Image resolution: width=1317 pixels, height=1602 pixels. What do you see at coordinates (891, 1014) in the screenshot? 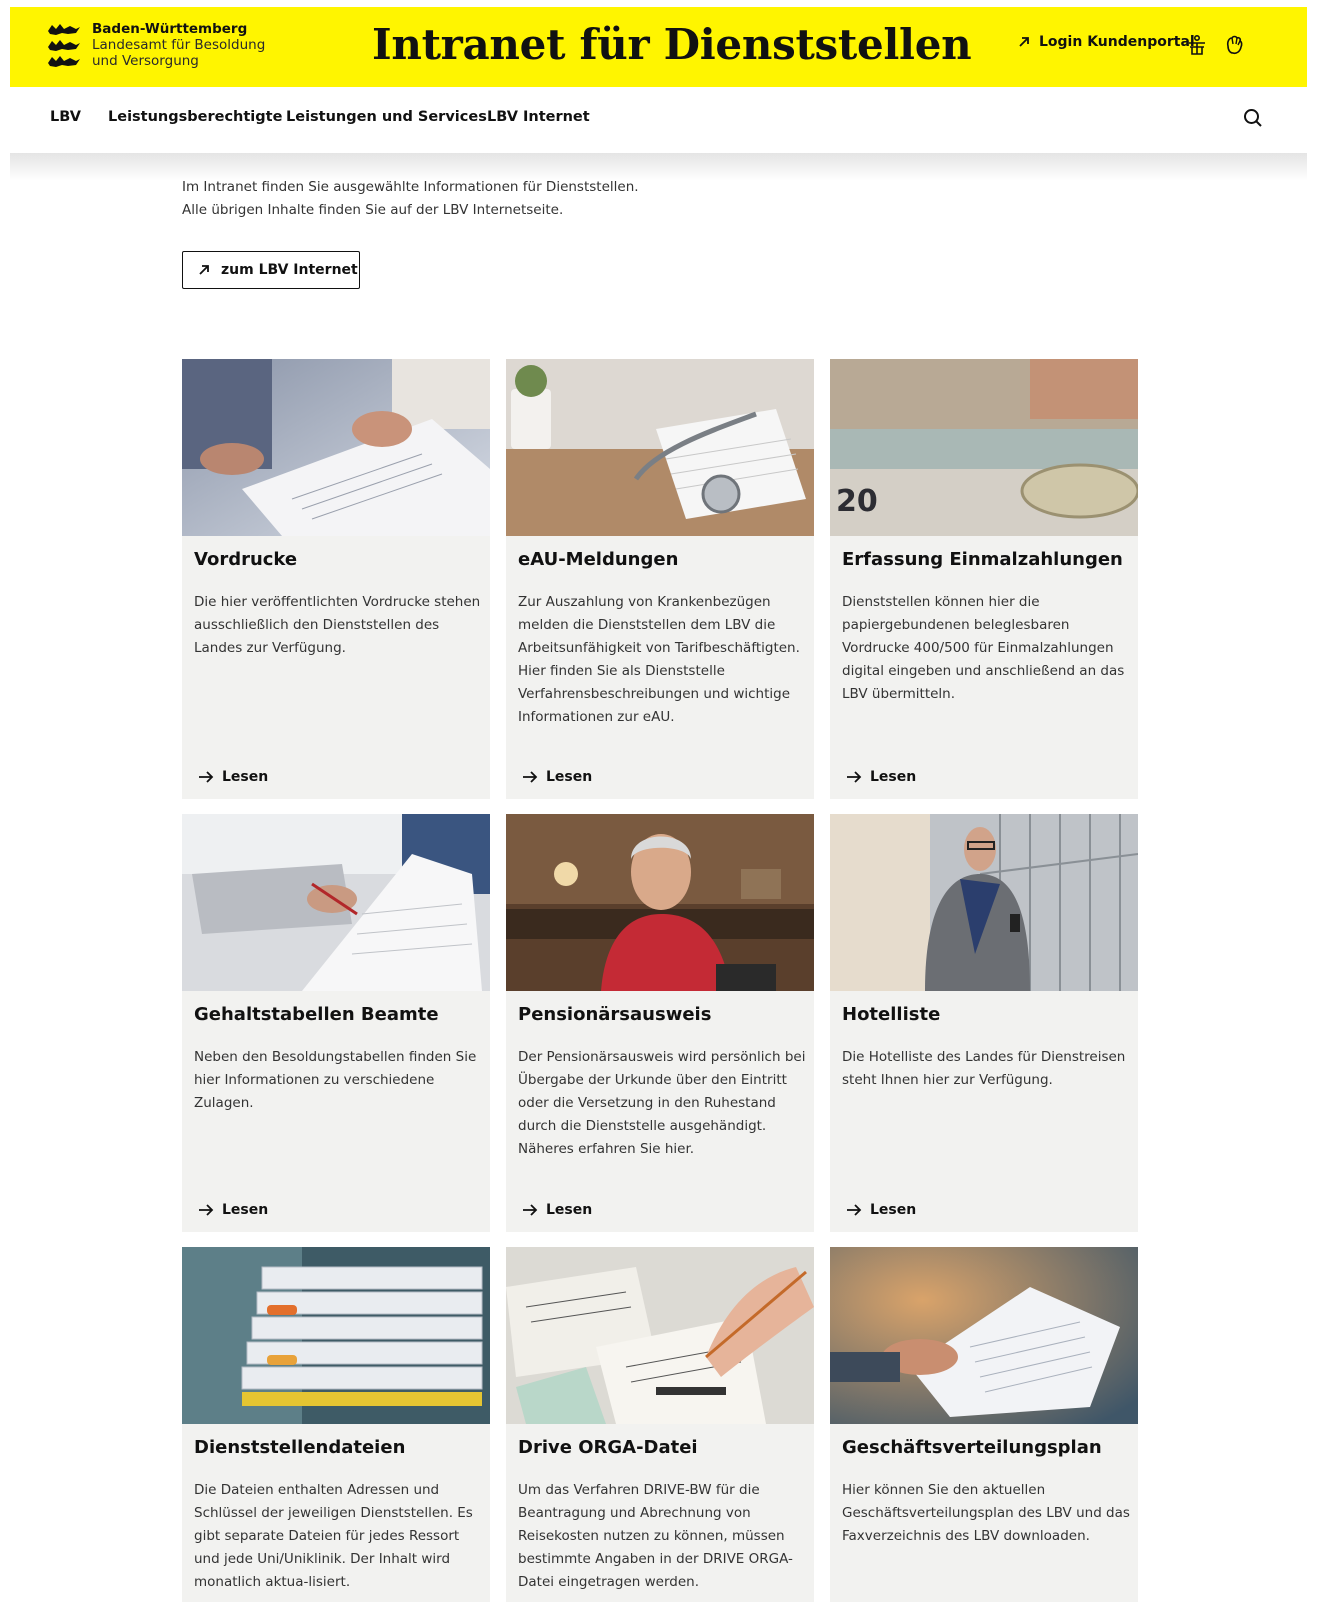
I see `card-title: Hotelliste` at bounding box center [891, 1014].